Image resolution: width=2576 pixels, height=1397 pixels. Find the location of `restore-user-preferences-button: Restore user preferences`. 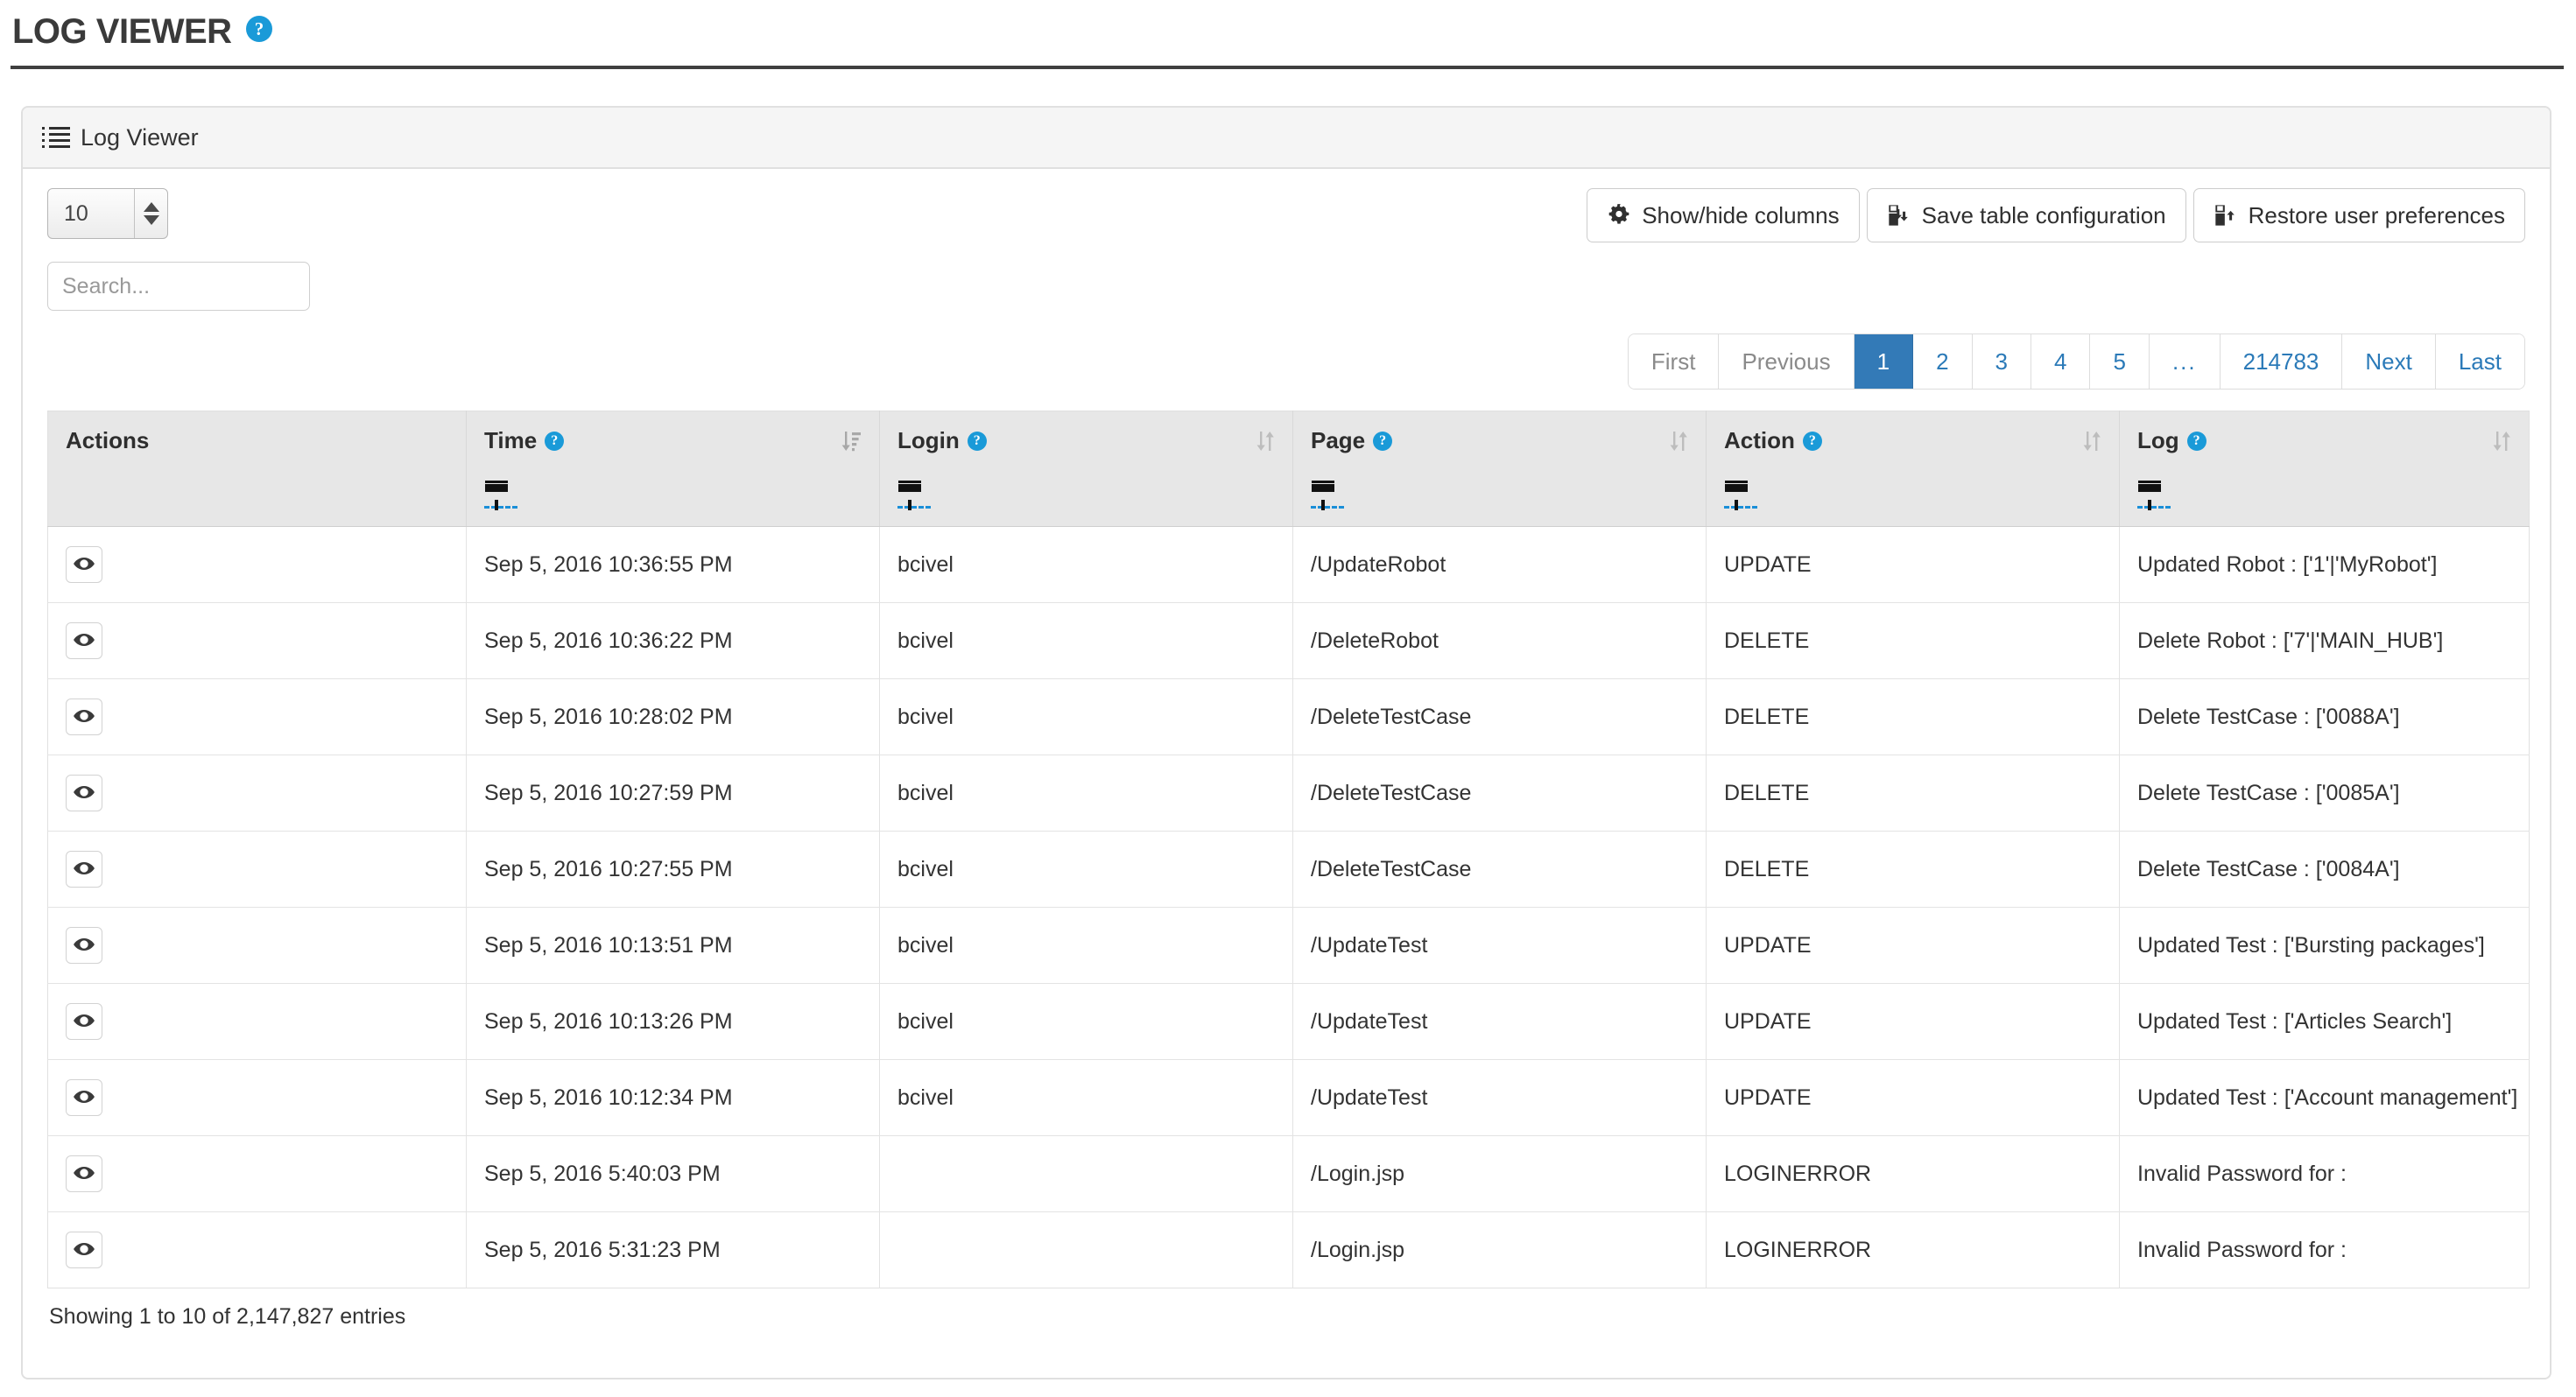

restore-user-preferences-button: Restore user preferences is located at coordinates (2358, 215).